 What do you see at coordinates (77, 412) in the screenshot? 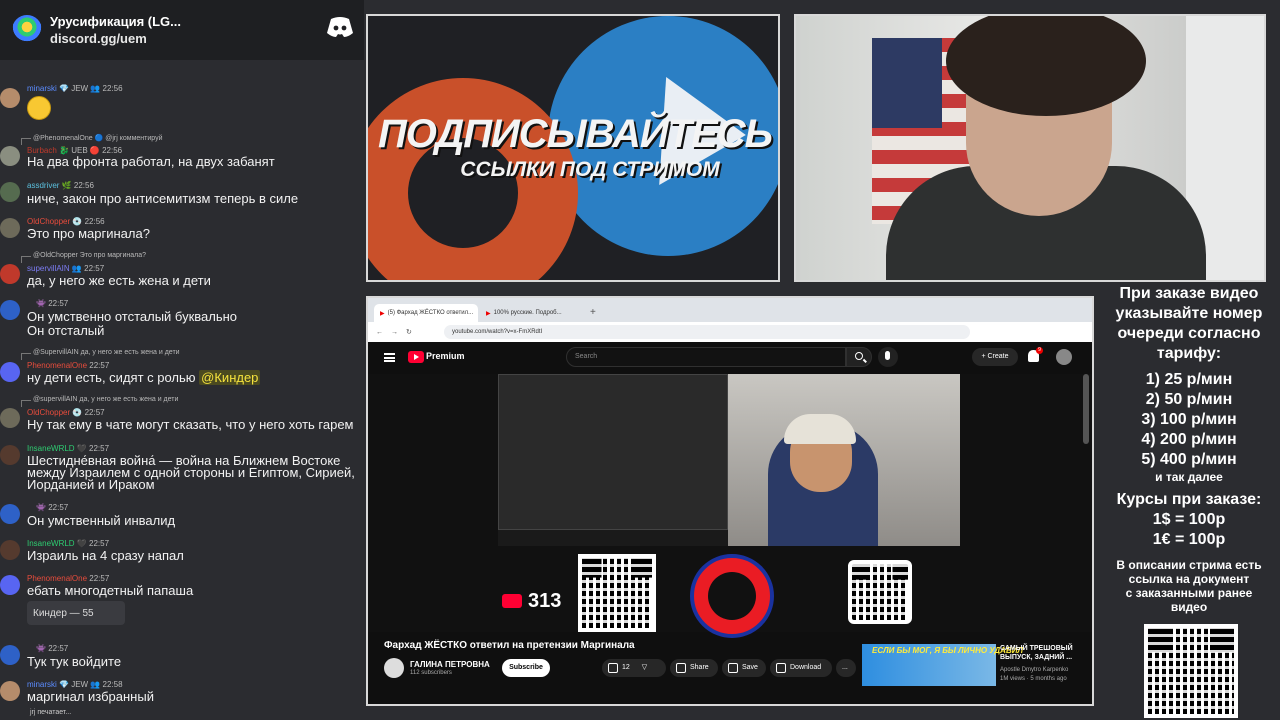
I see `user-badges: 💿` at bounding box center [77, 412].